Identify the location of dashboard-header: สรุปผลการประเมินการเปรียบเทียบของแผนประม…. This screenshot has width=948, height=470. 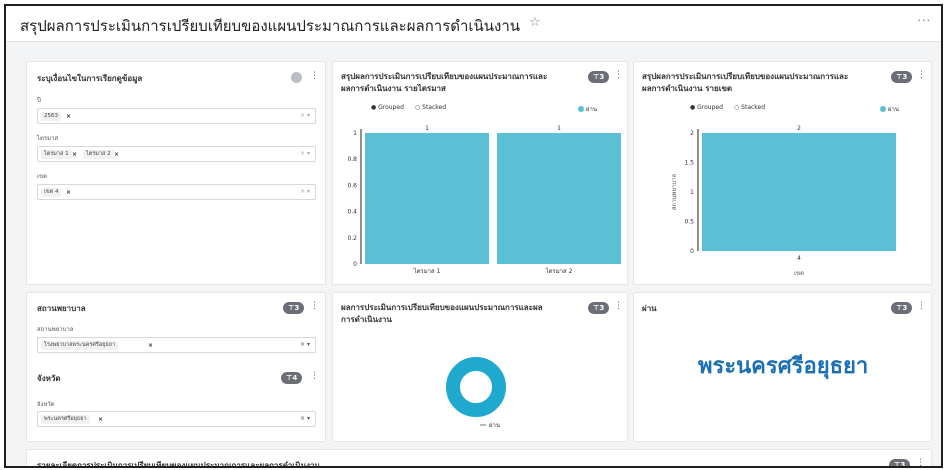
(473, 24).